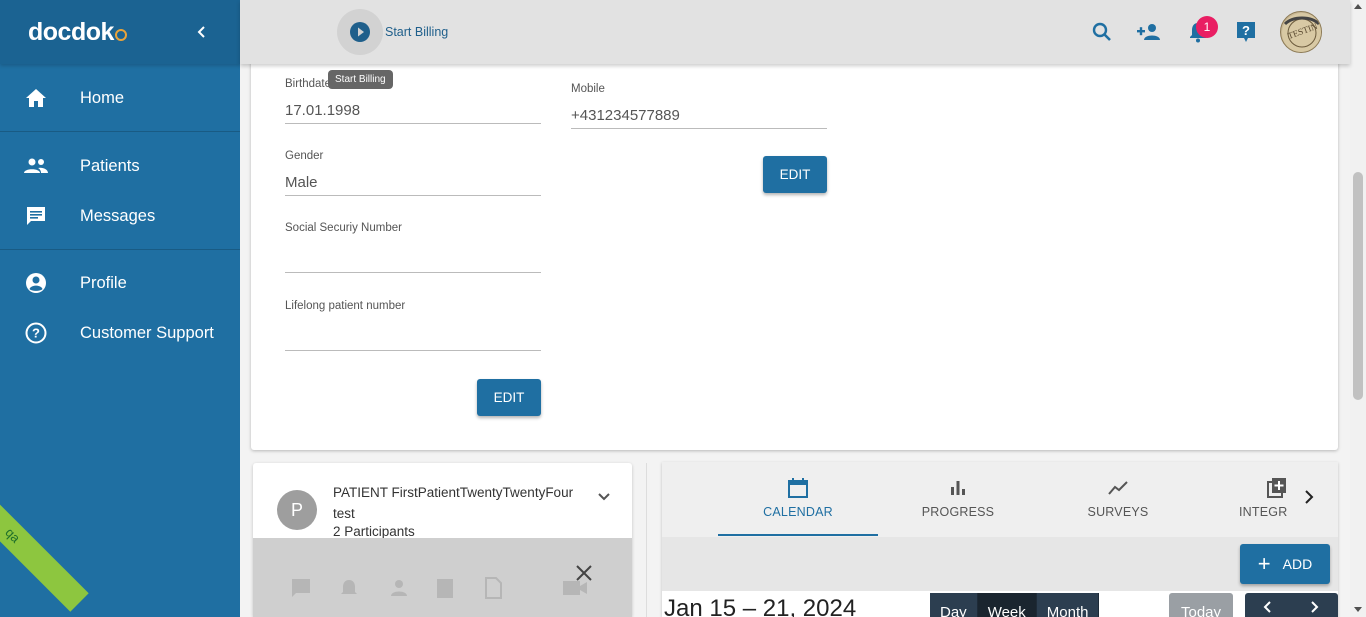 Image resolution: width=1366 pixels, height=617 pixels. I want to click on library-add-icon, so click(1276, 488).